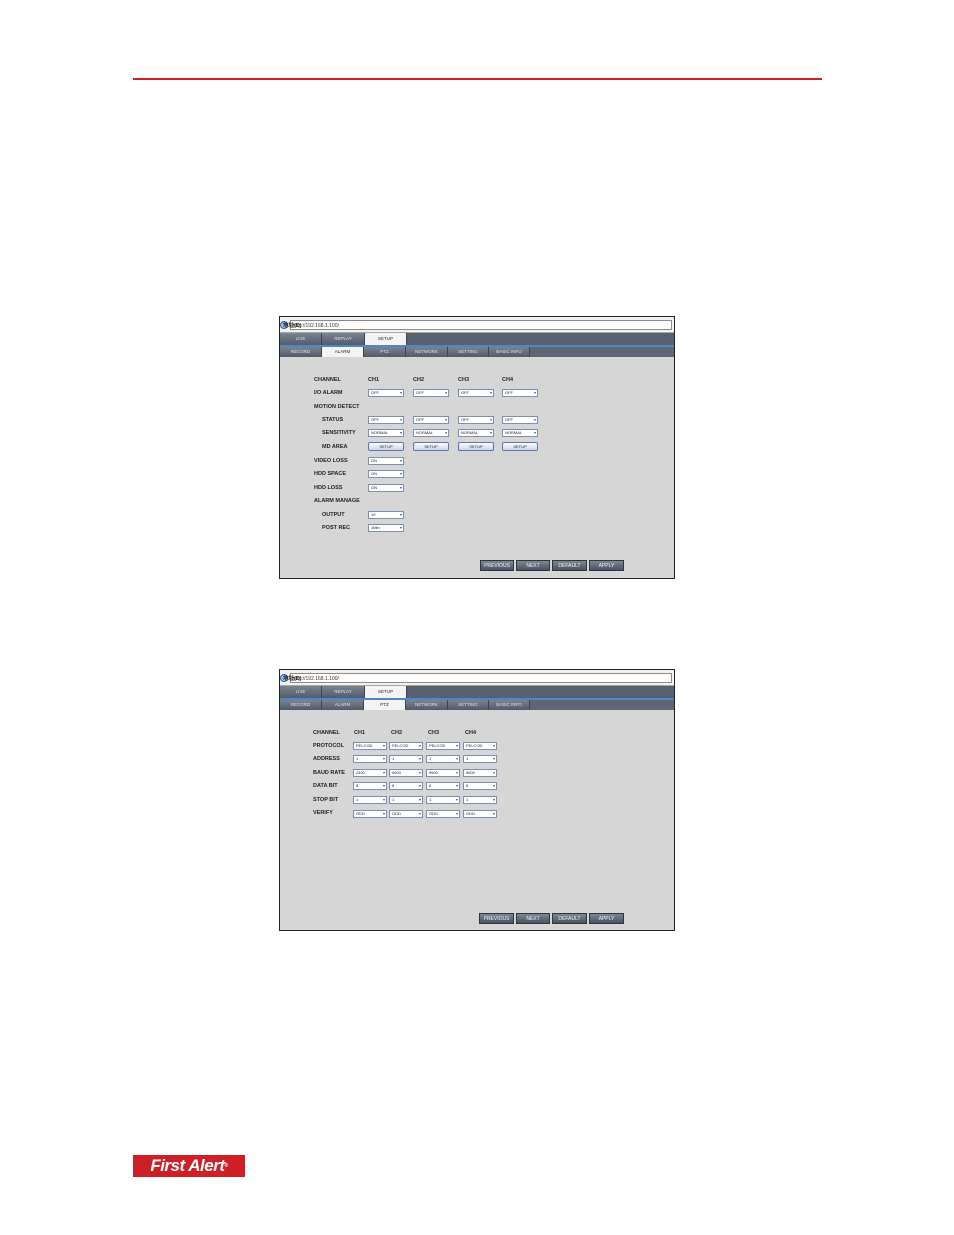 The width and height of the screenshot is (954, 1235). Describe the element at coordinates (476, 420) in the screenshot. I see `status-ch3-select: OFF ▾` at that location.